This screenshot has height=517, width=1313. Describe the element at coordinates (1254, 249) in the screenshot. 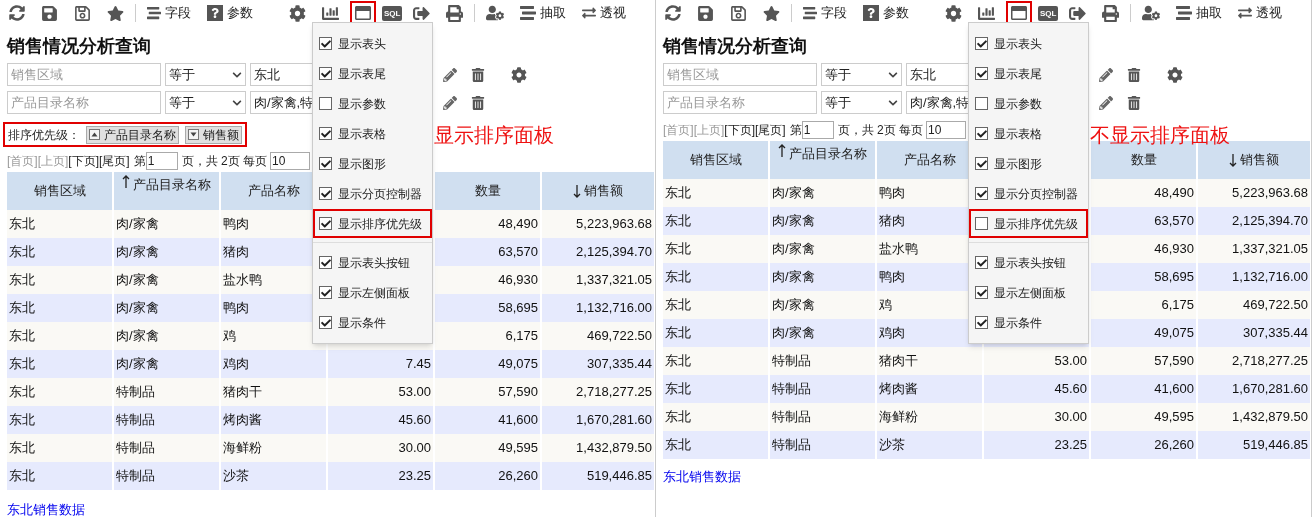

I see `table-cell: 1,337,321.05` at that location.